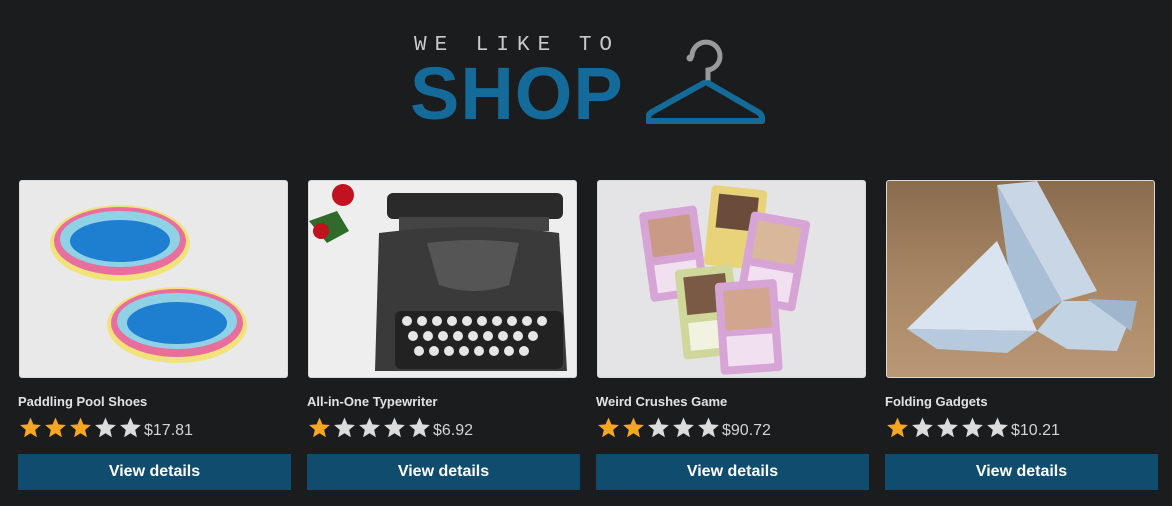  Describe the element at coordinates (82, 401) in the screenshot. I see `product-title: Paddling Pool Shoes` at that location.